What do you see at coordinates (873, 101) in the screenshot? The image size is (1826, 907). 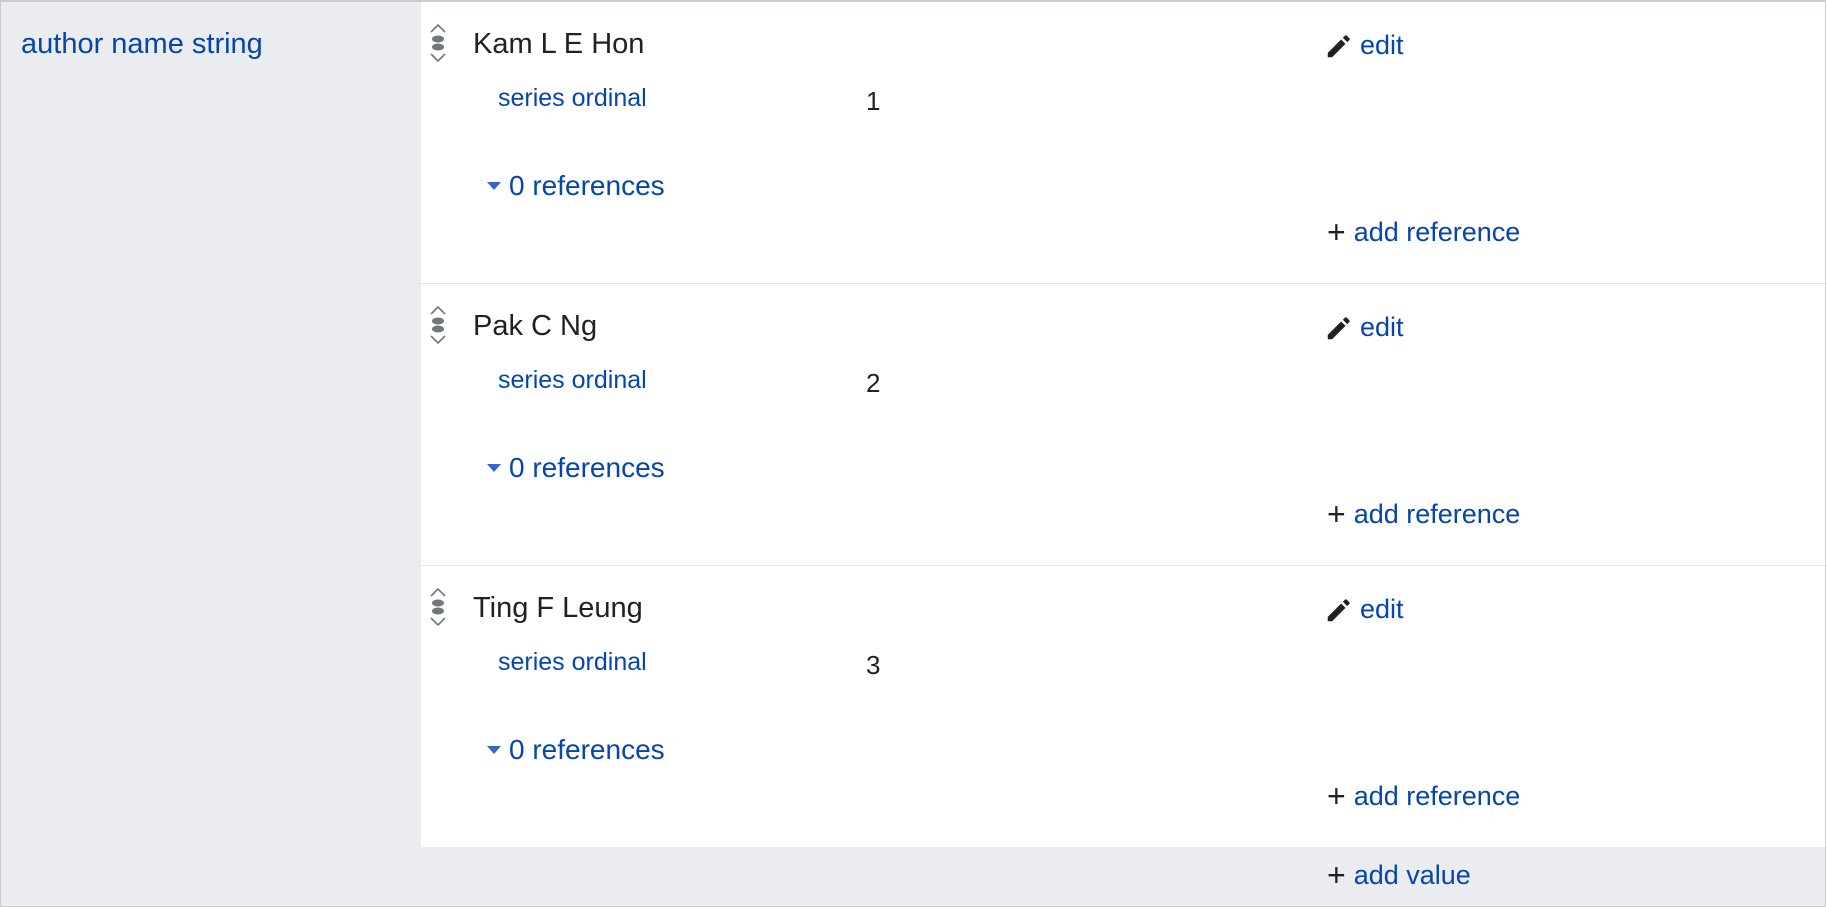 I see `qualifier-value: 1` at bounding box center [873, 101].